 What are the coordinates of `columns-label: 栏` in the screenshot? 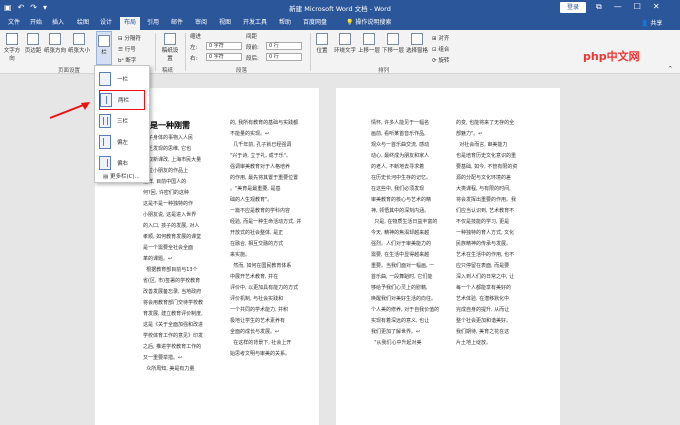 It's located at (104, 53).